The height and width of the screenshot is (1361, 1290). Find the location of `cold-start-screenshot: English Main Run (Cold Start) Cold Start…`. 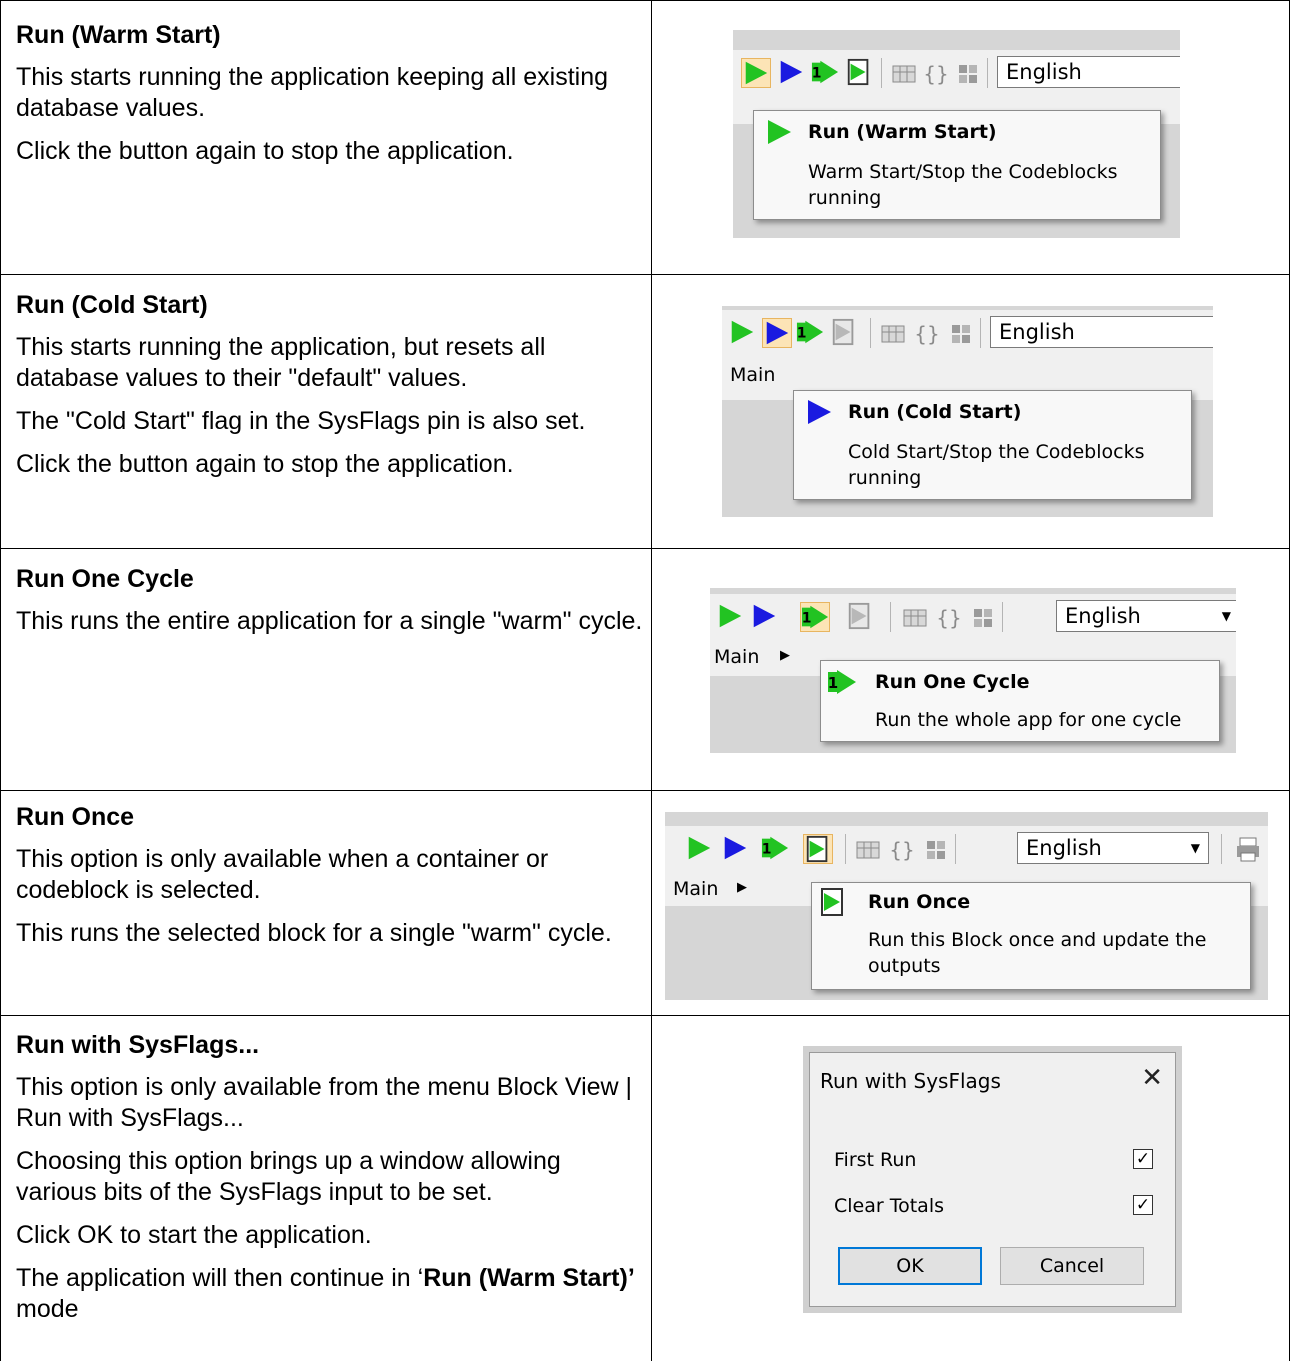

cold-start-screenshot: English Main Run (Cold Start) Cold Start… is located at coordinates (967, 411).